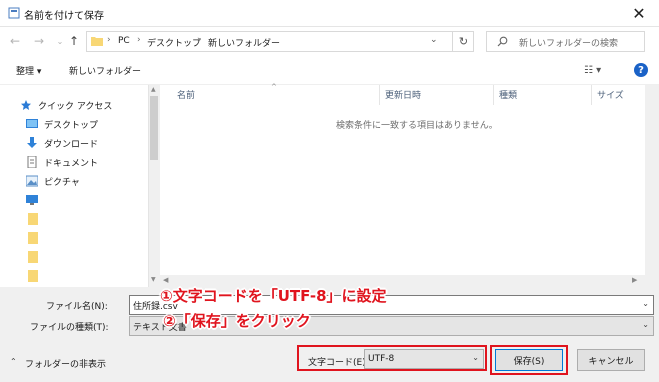 The height and width of the screenshot is (382, 659). I want to click on file-list-vscroll, so click(652, 180).